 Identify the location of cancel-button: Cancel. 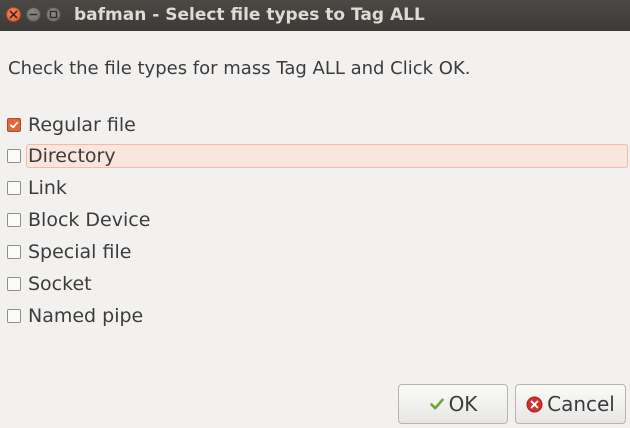
(570, 404).